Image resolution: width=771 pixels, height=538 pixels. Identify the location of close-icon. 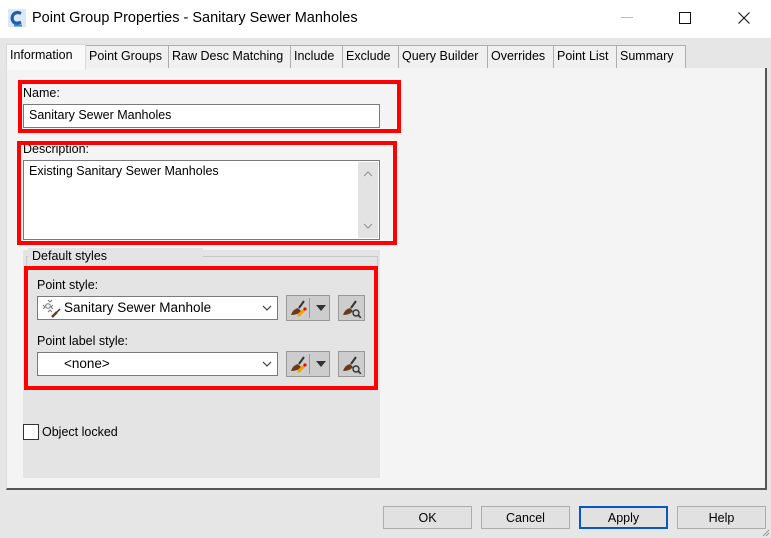
(744, 18).